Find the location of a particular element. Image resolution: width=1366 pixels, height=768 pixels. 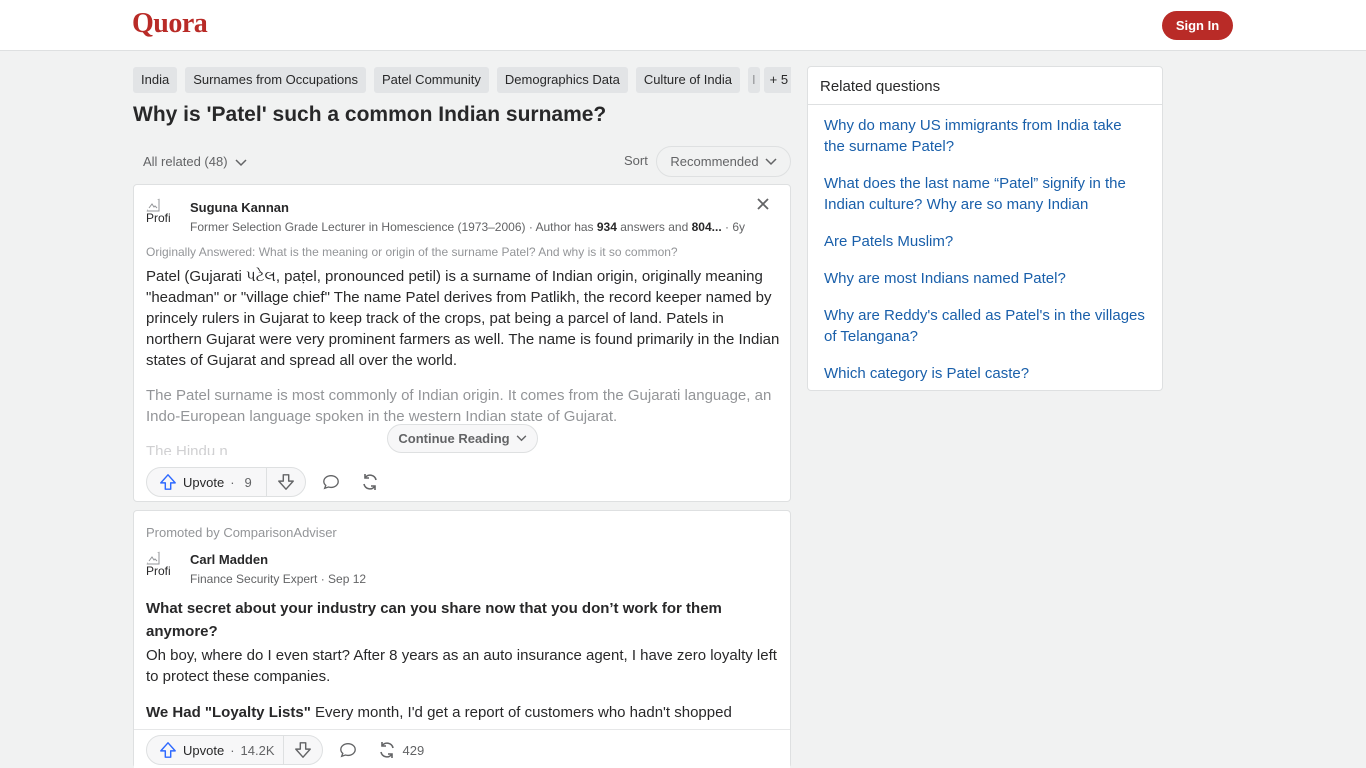

promoted-label: Promoted by ComparisonAdviser is located at coordinates (241, 532).